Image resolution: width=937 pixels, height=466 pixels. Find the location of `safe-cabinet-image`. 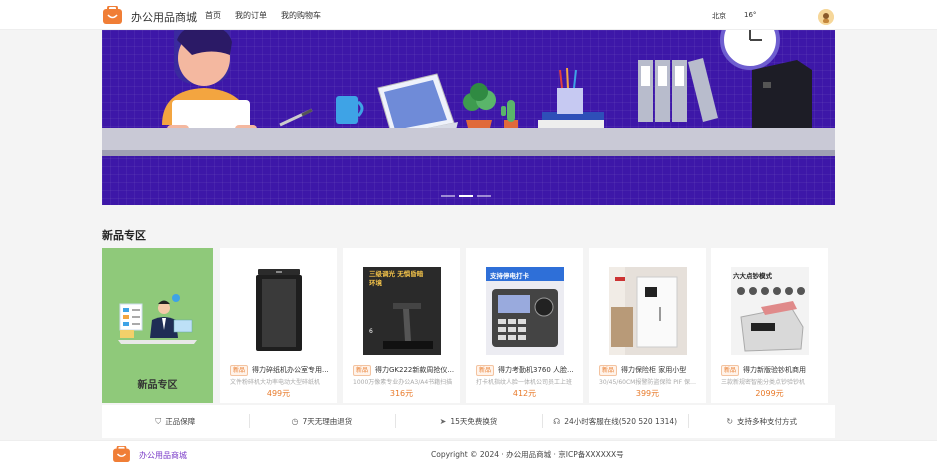

safe-cabinet-image is located at coordinates (648, 311).